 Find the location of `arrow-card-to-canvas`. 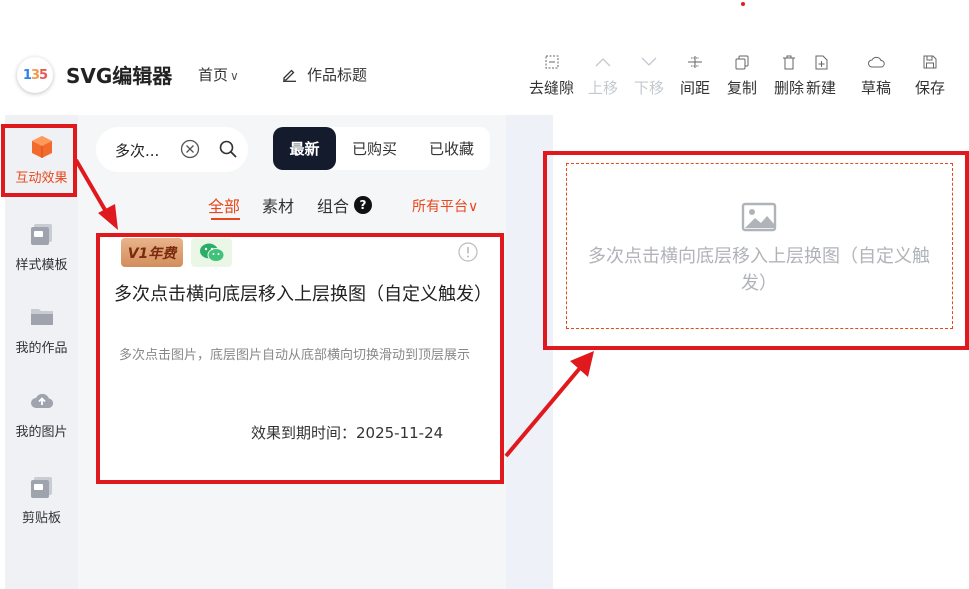

arrow-card-to-canvas is located at coordinates (543, 412).